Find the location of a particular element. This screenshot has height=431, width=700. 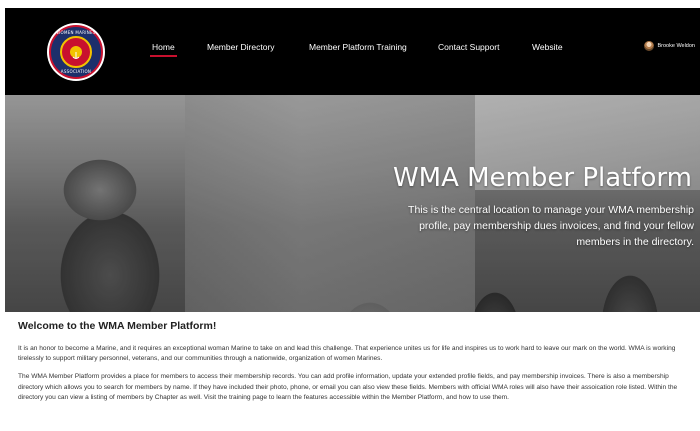

top-margin is located at coordinates (350, 4).